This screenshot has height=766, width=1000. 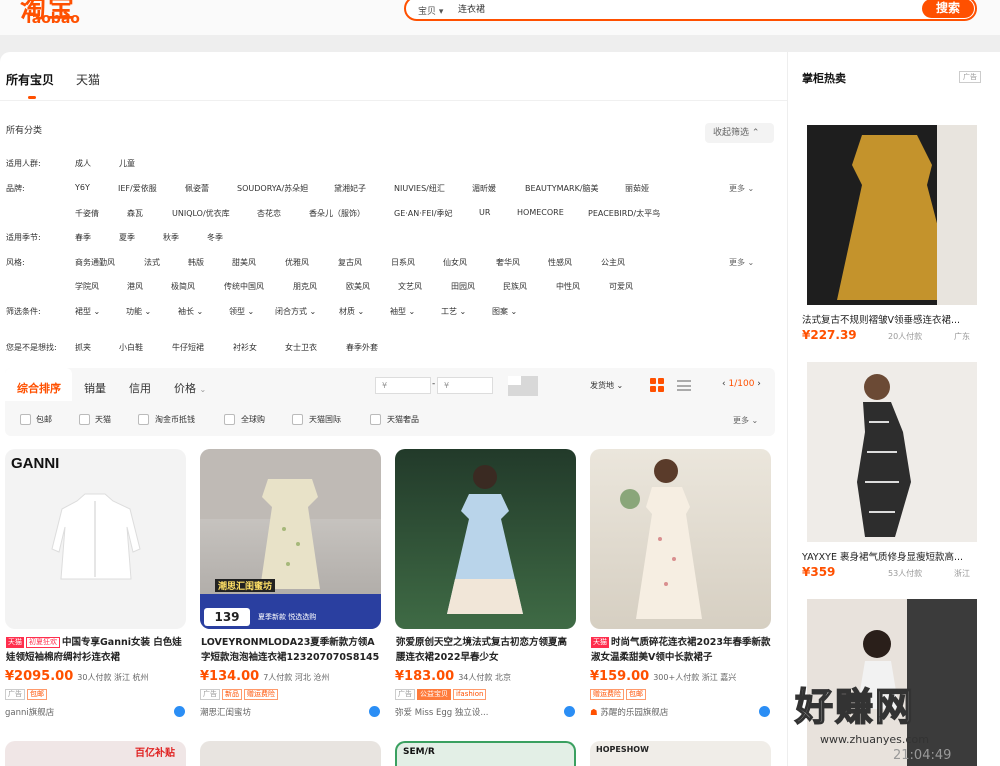 What do you see at coordinates (403, 262) in the screenshot?
I see `style-option: 日系风` at bounding box center [403, 262].